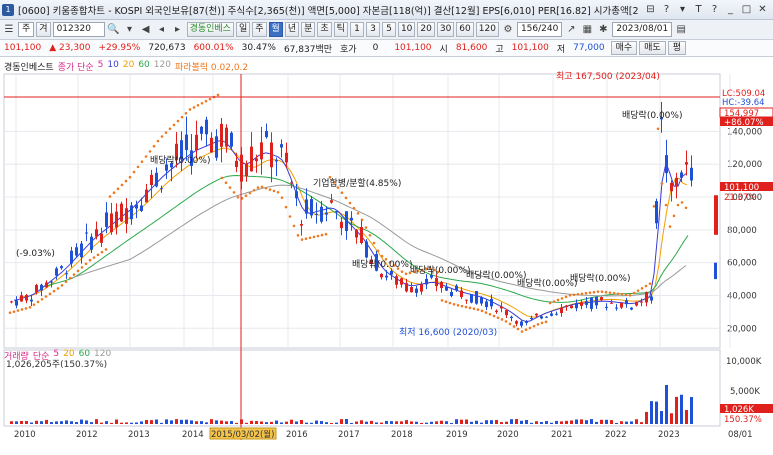 The image size is (773, 455). I want to click on settings-icon: ⚙, so click(508, 29).